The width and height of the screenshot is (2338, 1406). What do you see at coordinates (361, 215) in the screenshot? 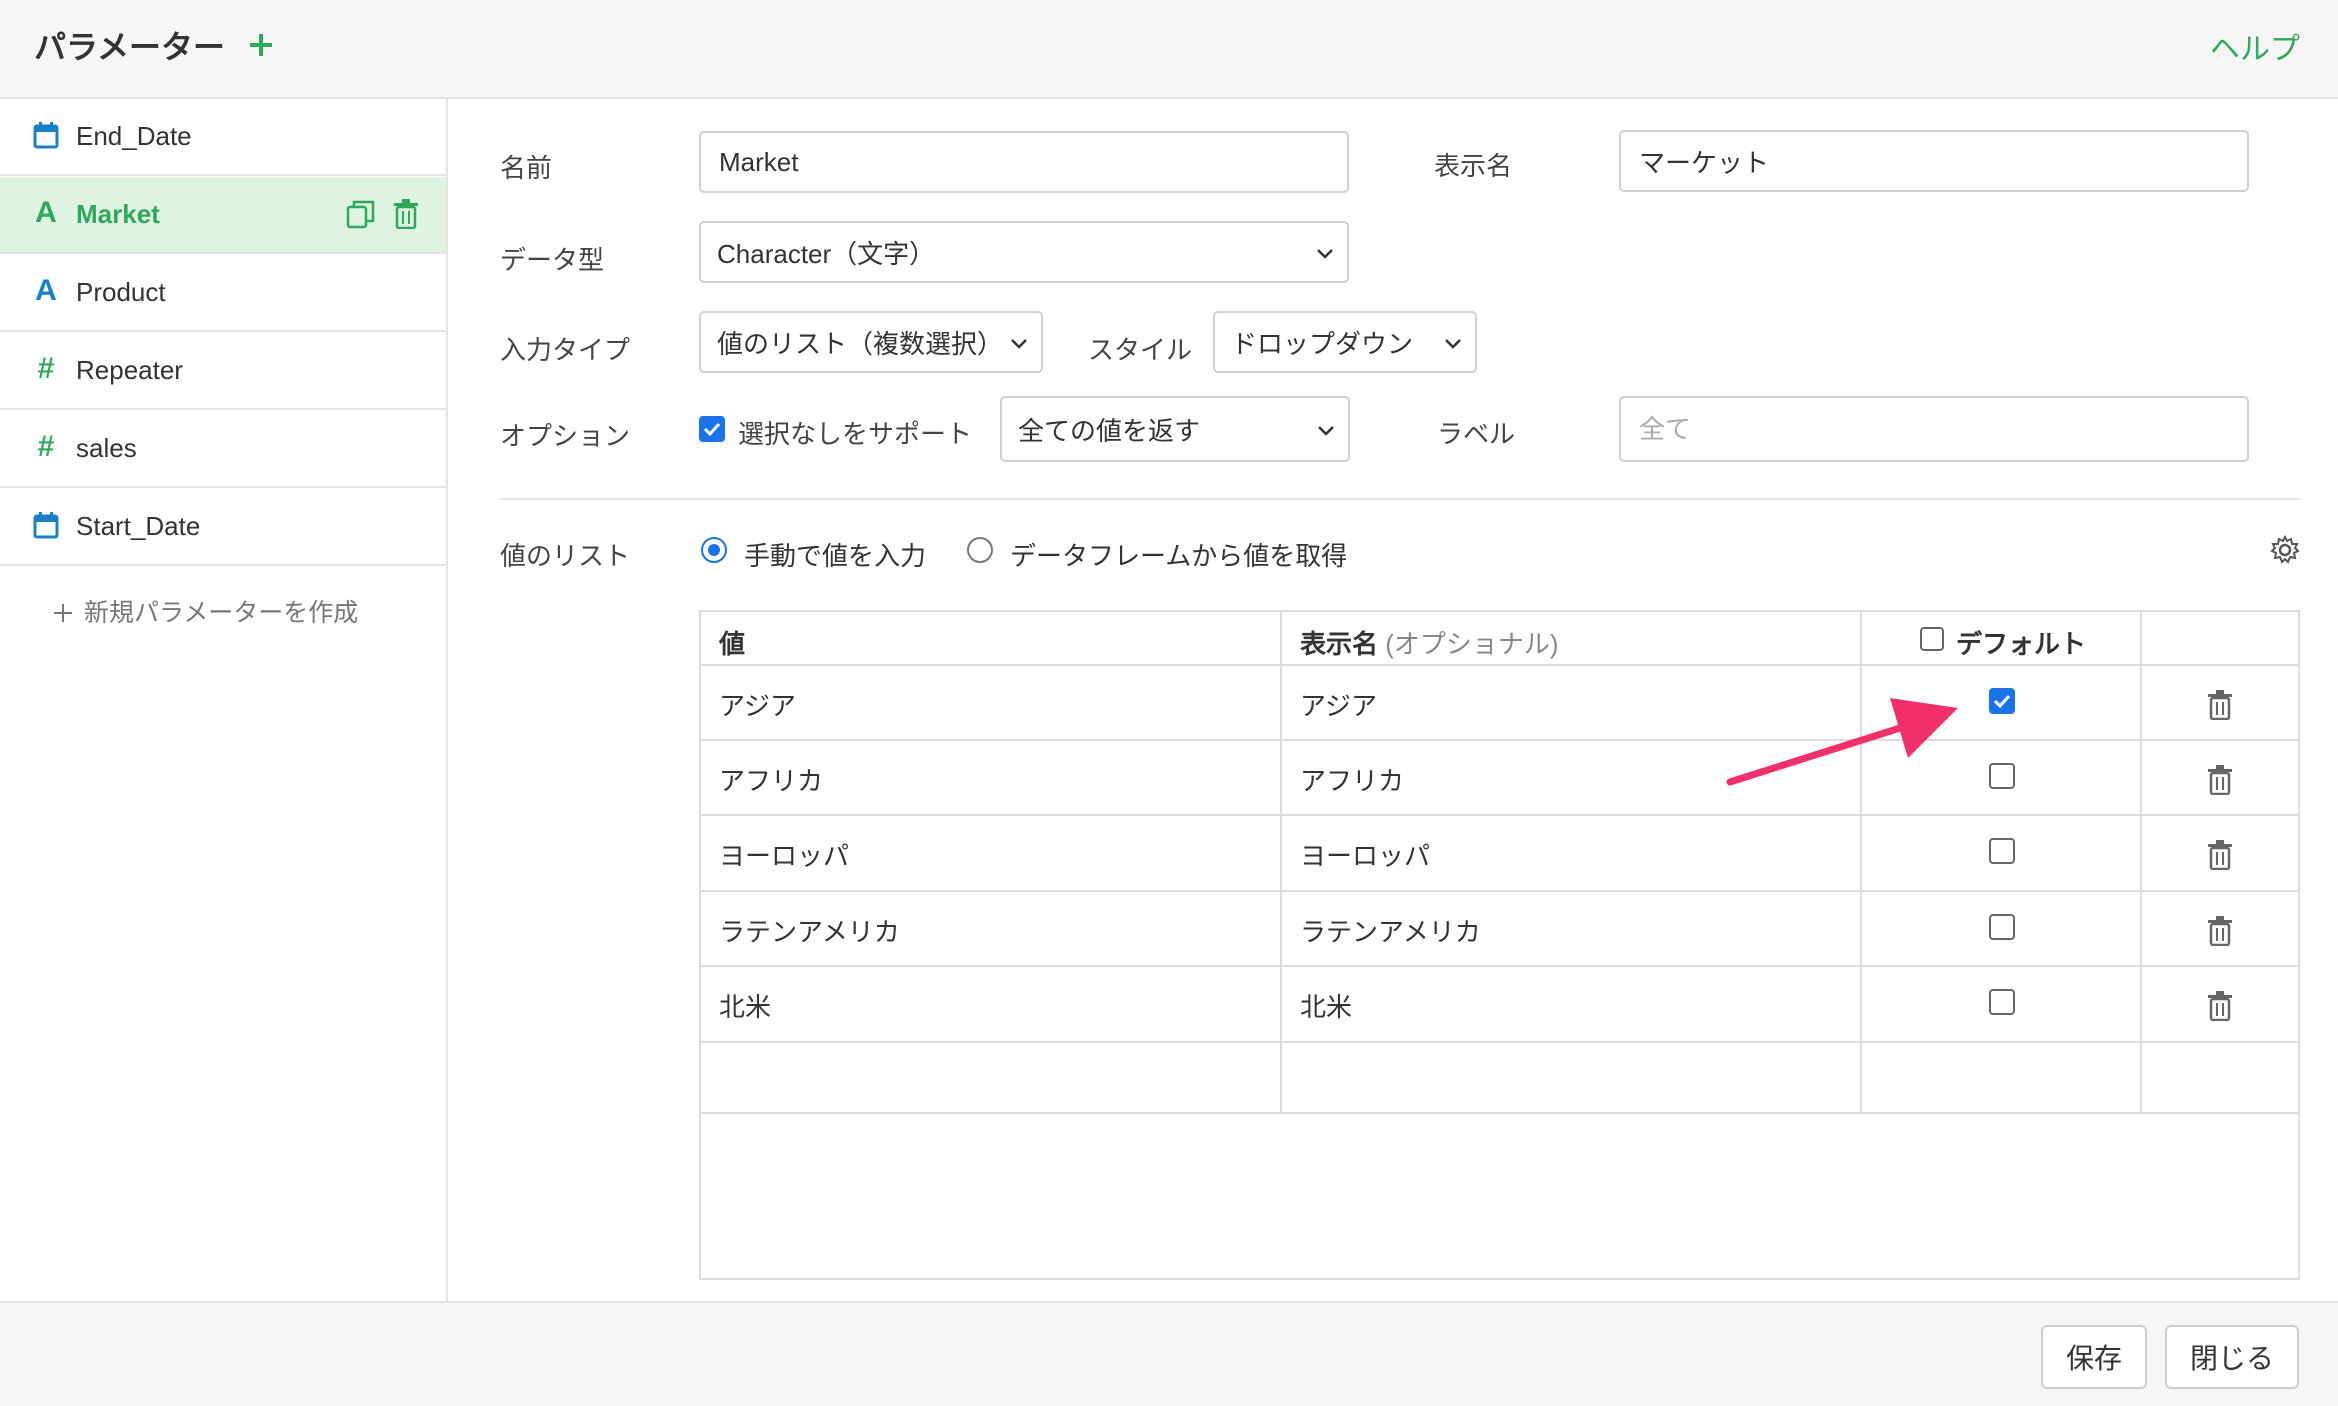
I see `duplicate-icon` at bounding box center [361, 215].